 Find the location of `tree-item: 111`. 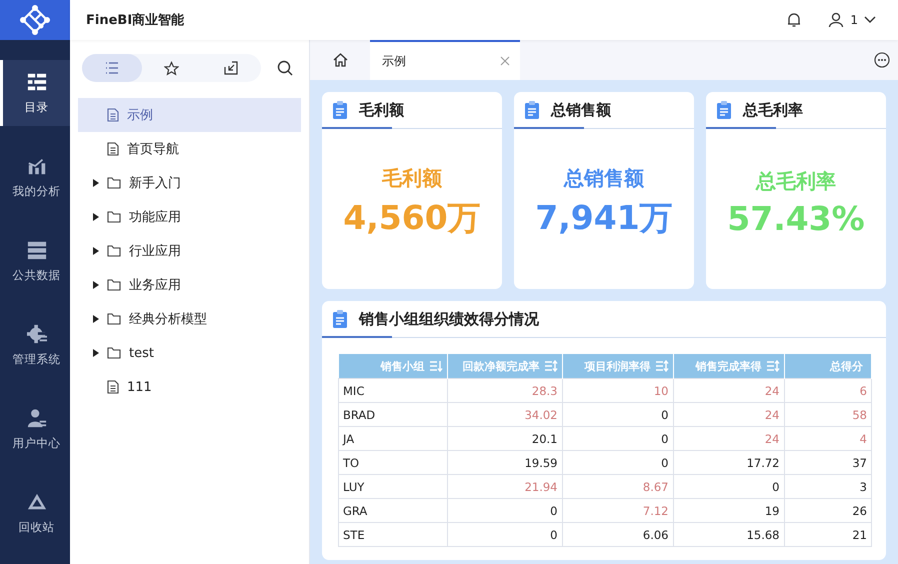

tree-item: 111 is located at coordinates (189, 387).